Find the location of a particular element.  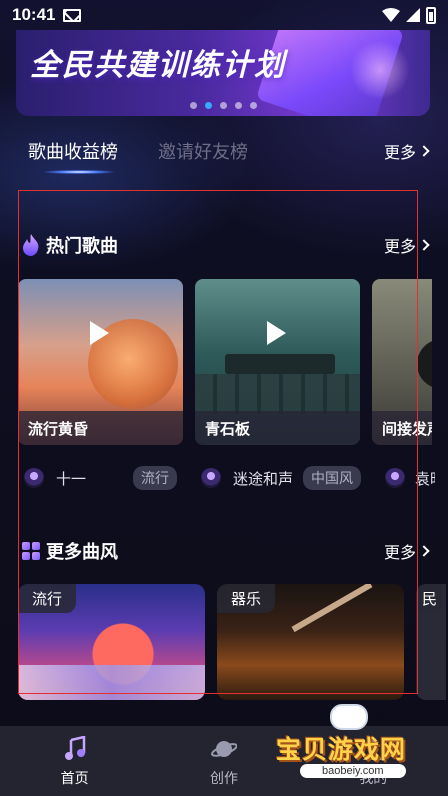

battery-icon is located at coordinates (431, 15).